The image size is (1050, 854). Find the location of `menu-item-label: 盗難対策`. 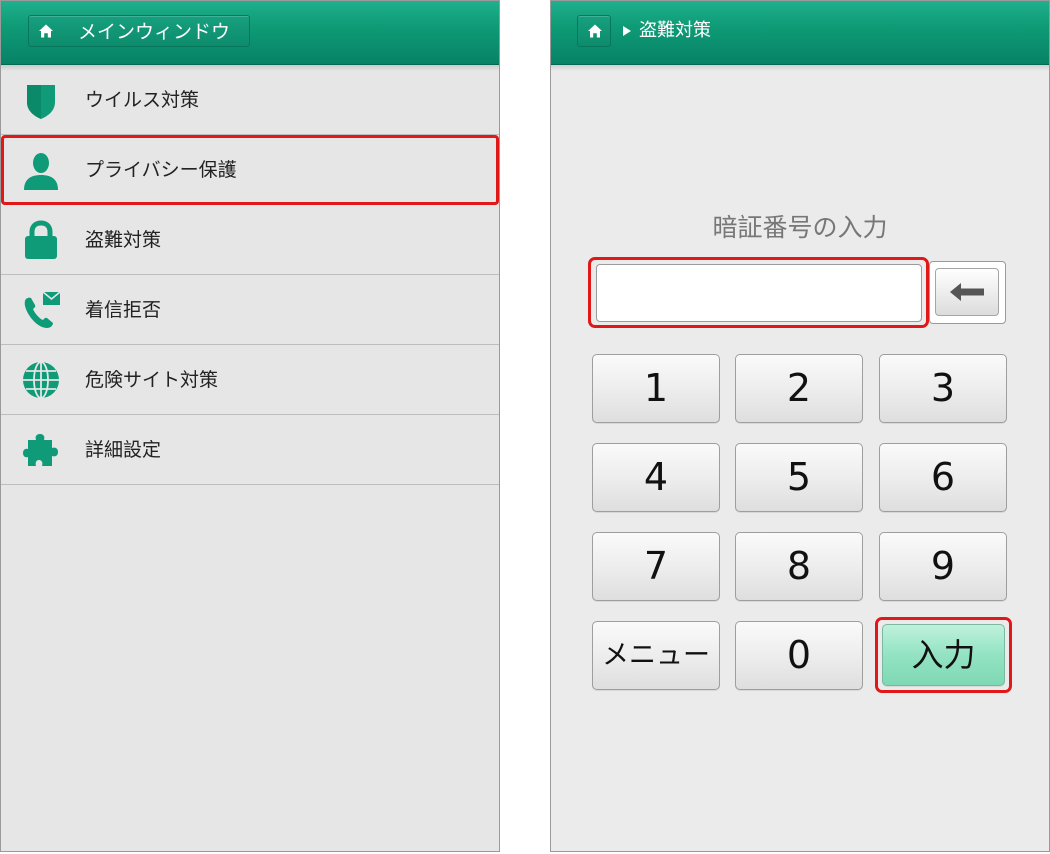

menu-item-label: 盗難対策 is located at coordinates (123, 240).